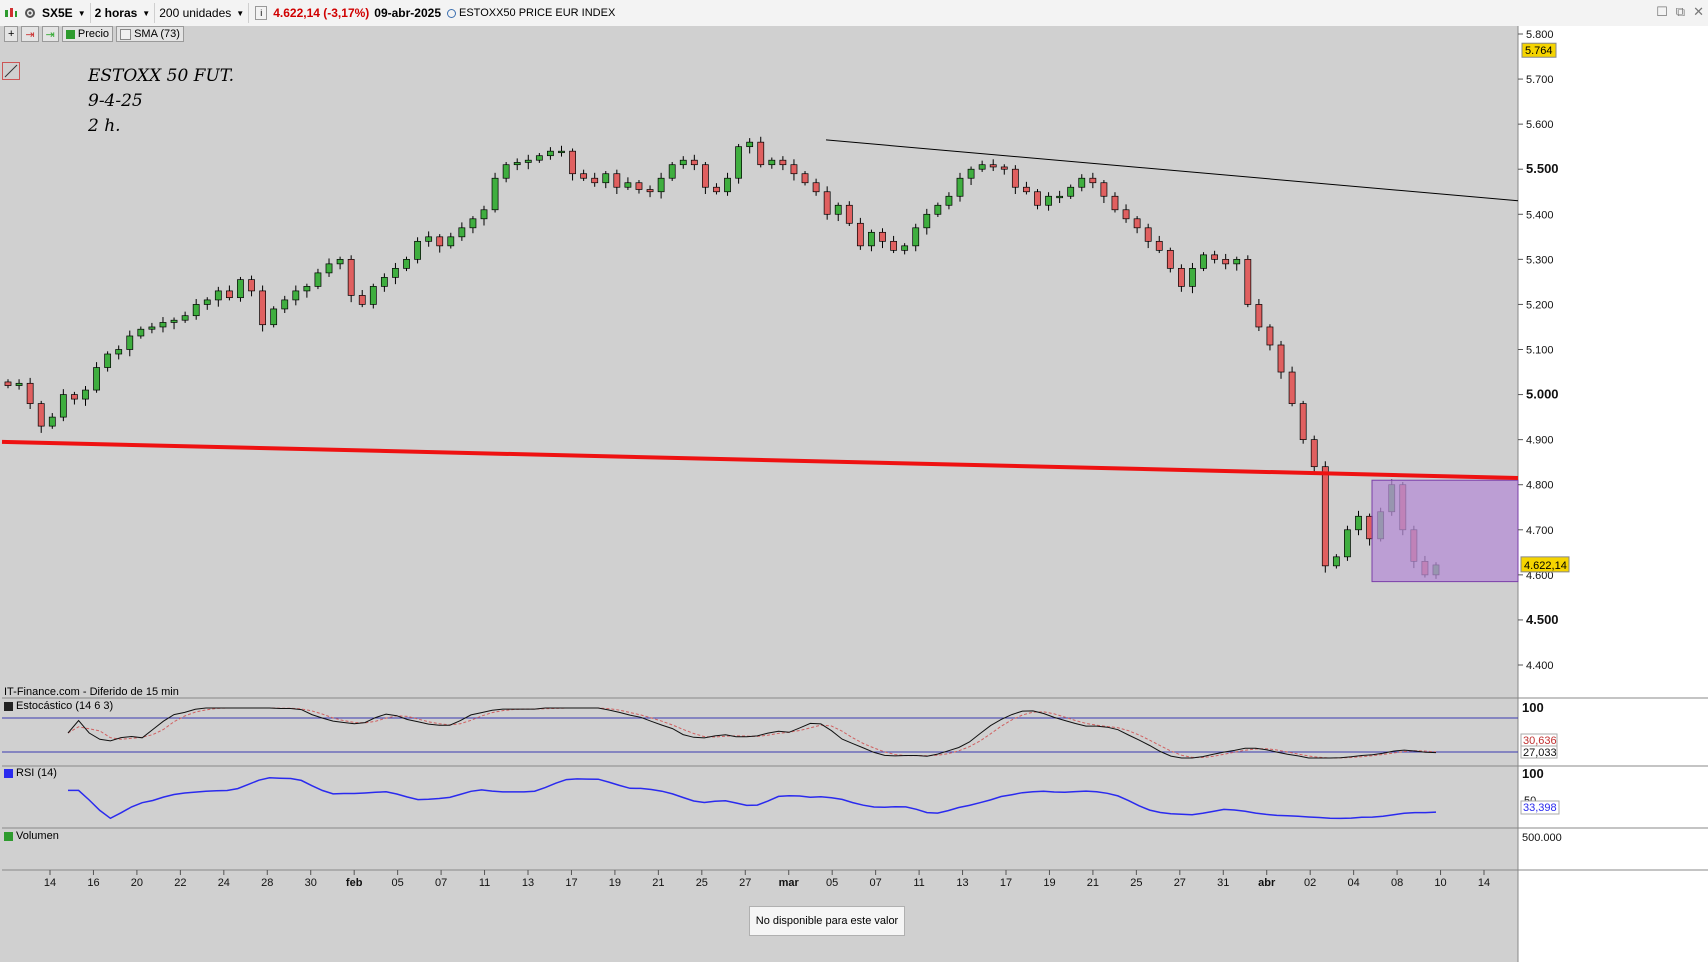  I want to click on quote-date: 09-abr-2025, so click(407, 13).